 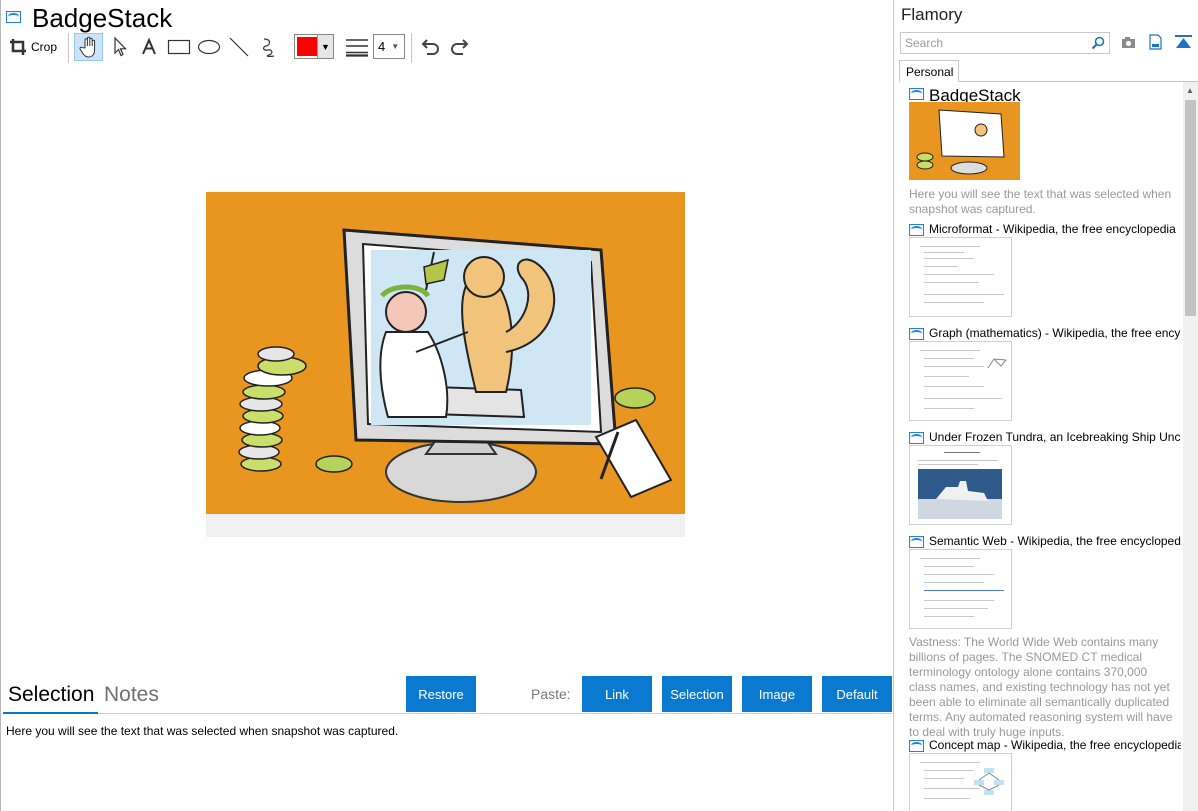 I want to click on line-width-button, so click(x=357, y=47).